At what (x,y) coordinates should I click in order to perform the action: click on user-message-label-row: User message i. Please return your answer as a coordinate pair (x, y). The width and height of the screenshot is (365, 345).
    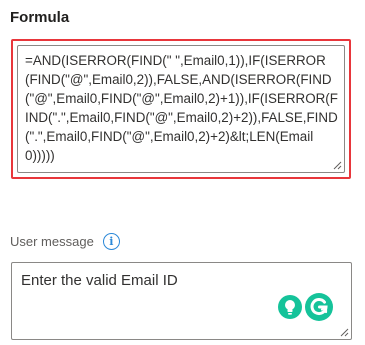
    Looking at the image, I should click on (65, 241).